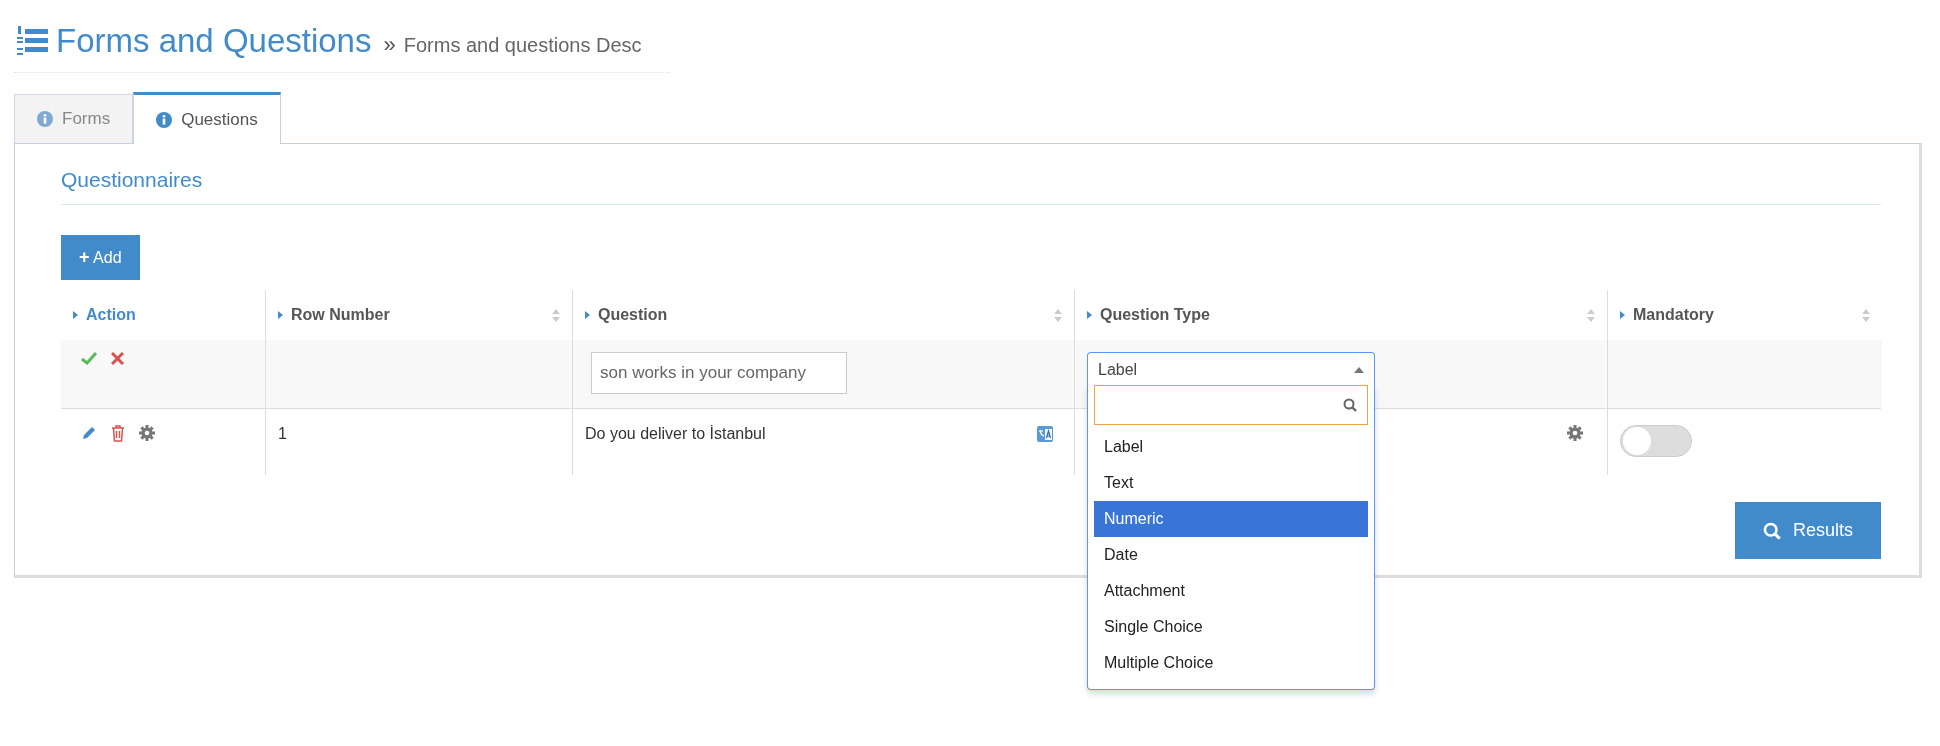 This screenshot has width=1940, height=746. Describe the element at coordinates (971, 182) in the screenshot. I see `section-title: Questionnaires` at that location.